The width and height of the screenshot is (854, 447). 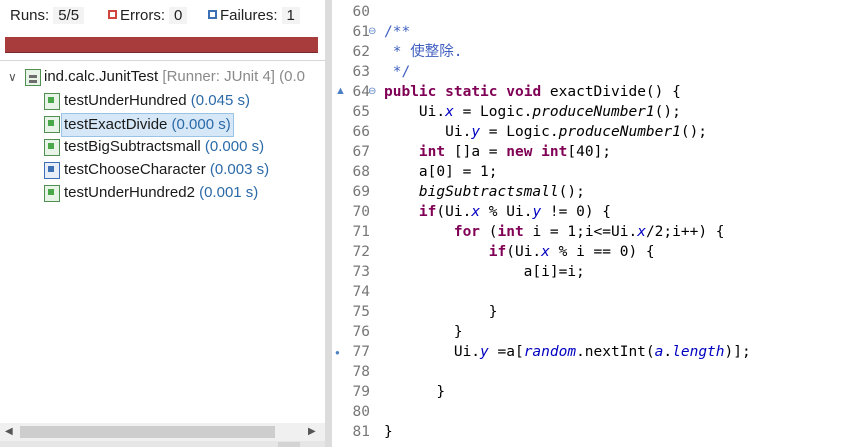 I want to click on test-node-label: testUnderHundred (0.045 s), so click(x=157, y=101).